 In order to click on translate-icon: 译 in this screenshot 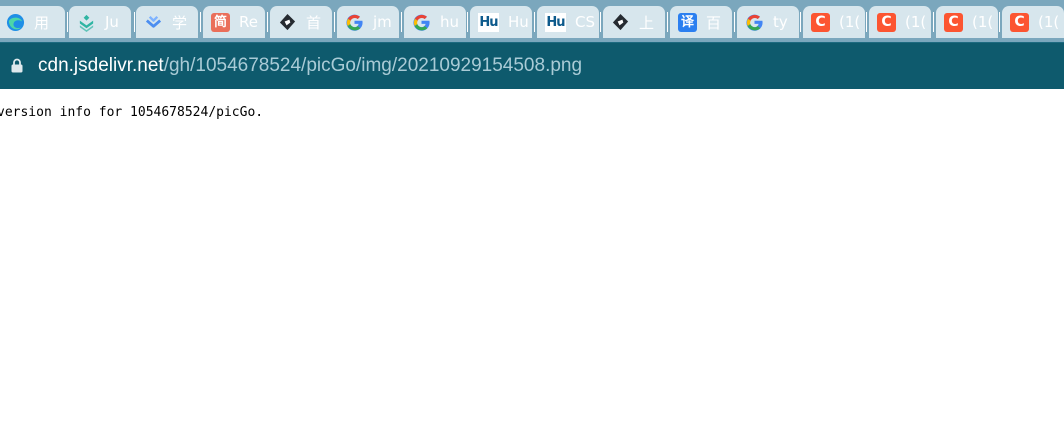, I will do `click(687, 22)`.